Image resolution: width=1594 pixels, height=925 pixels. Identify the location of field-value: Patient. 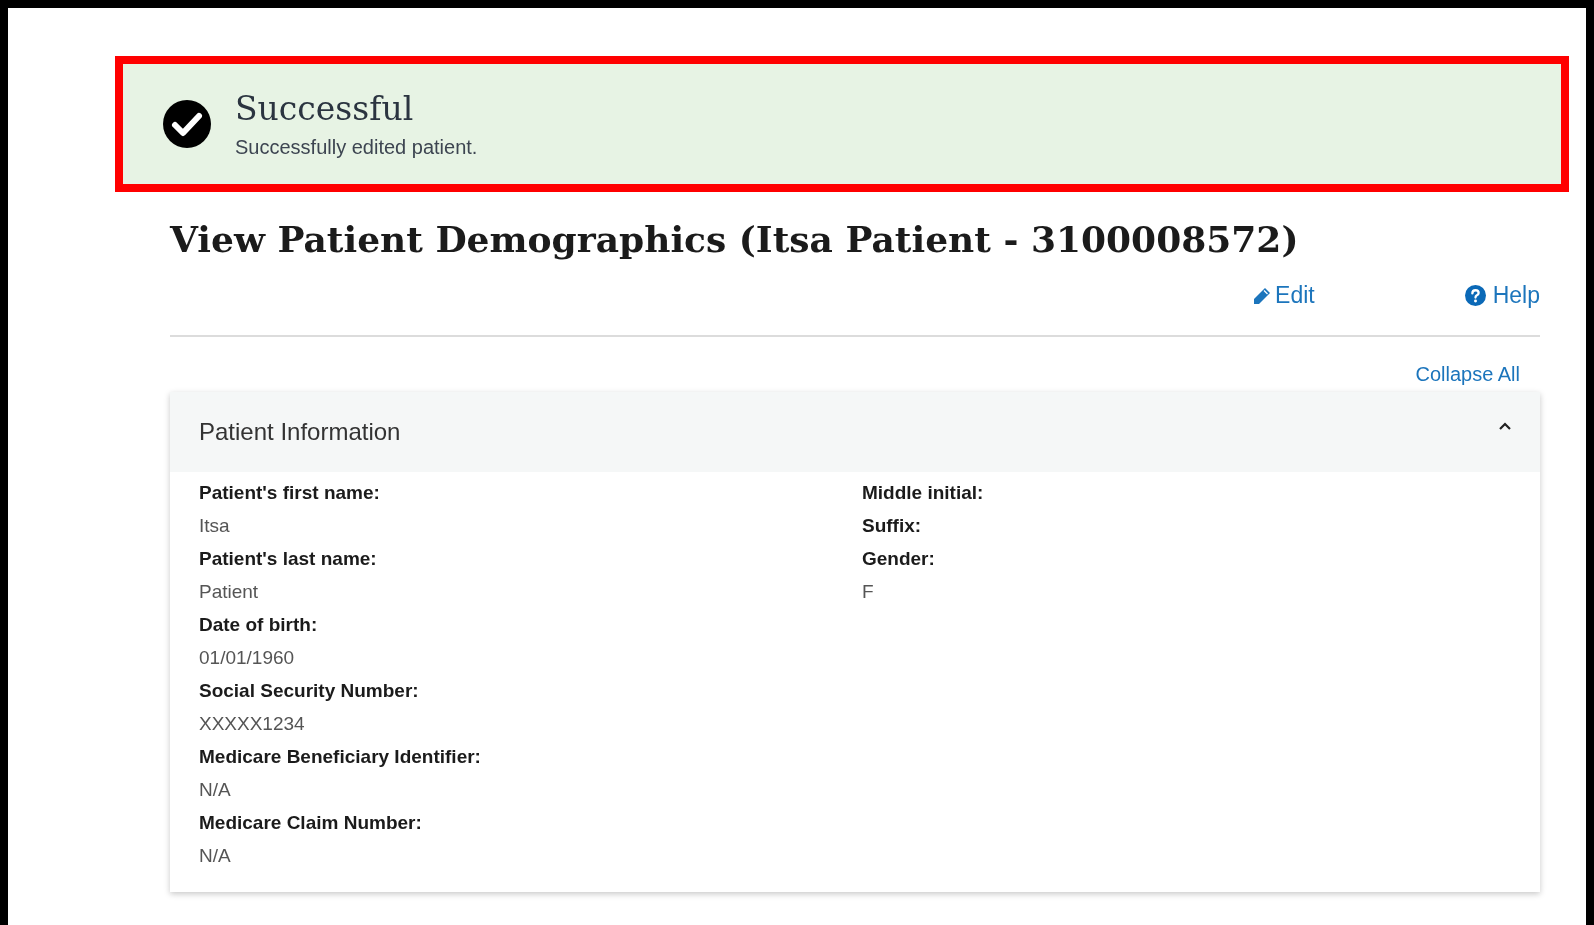
(229, 592).